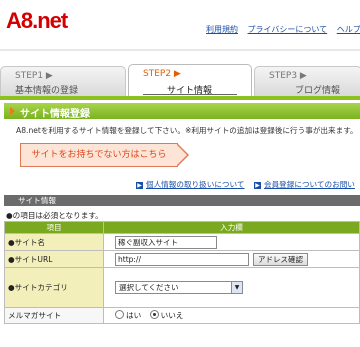  What do you see at coordinates (162, 74) in the screenshot?
I see `step2-number: STEP2 ▶` at bounding box center [162, 74].